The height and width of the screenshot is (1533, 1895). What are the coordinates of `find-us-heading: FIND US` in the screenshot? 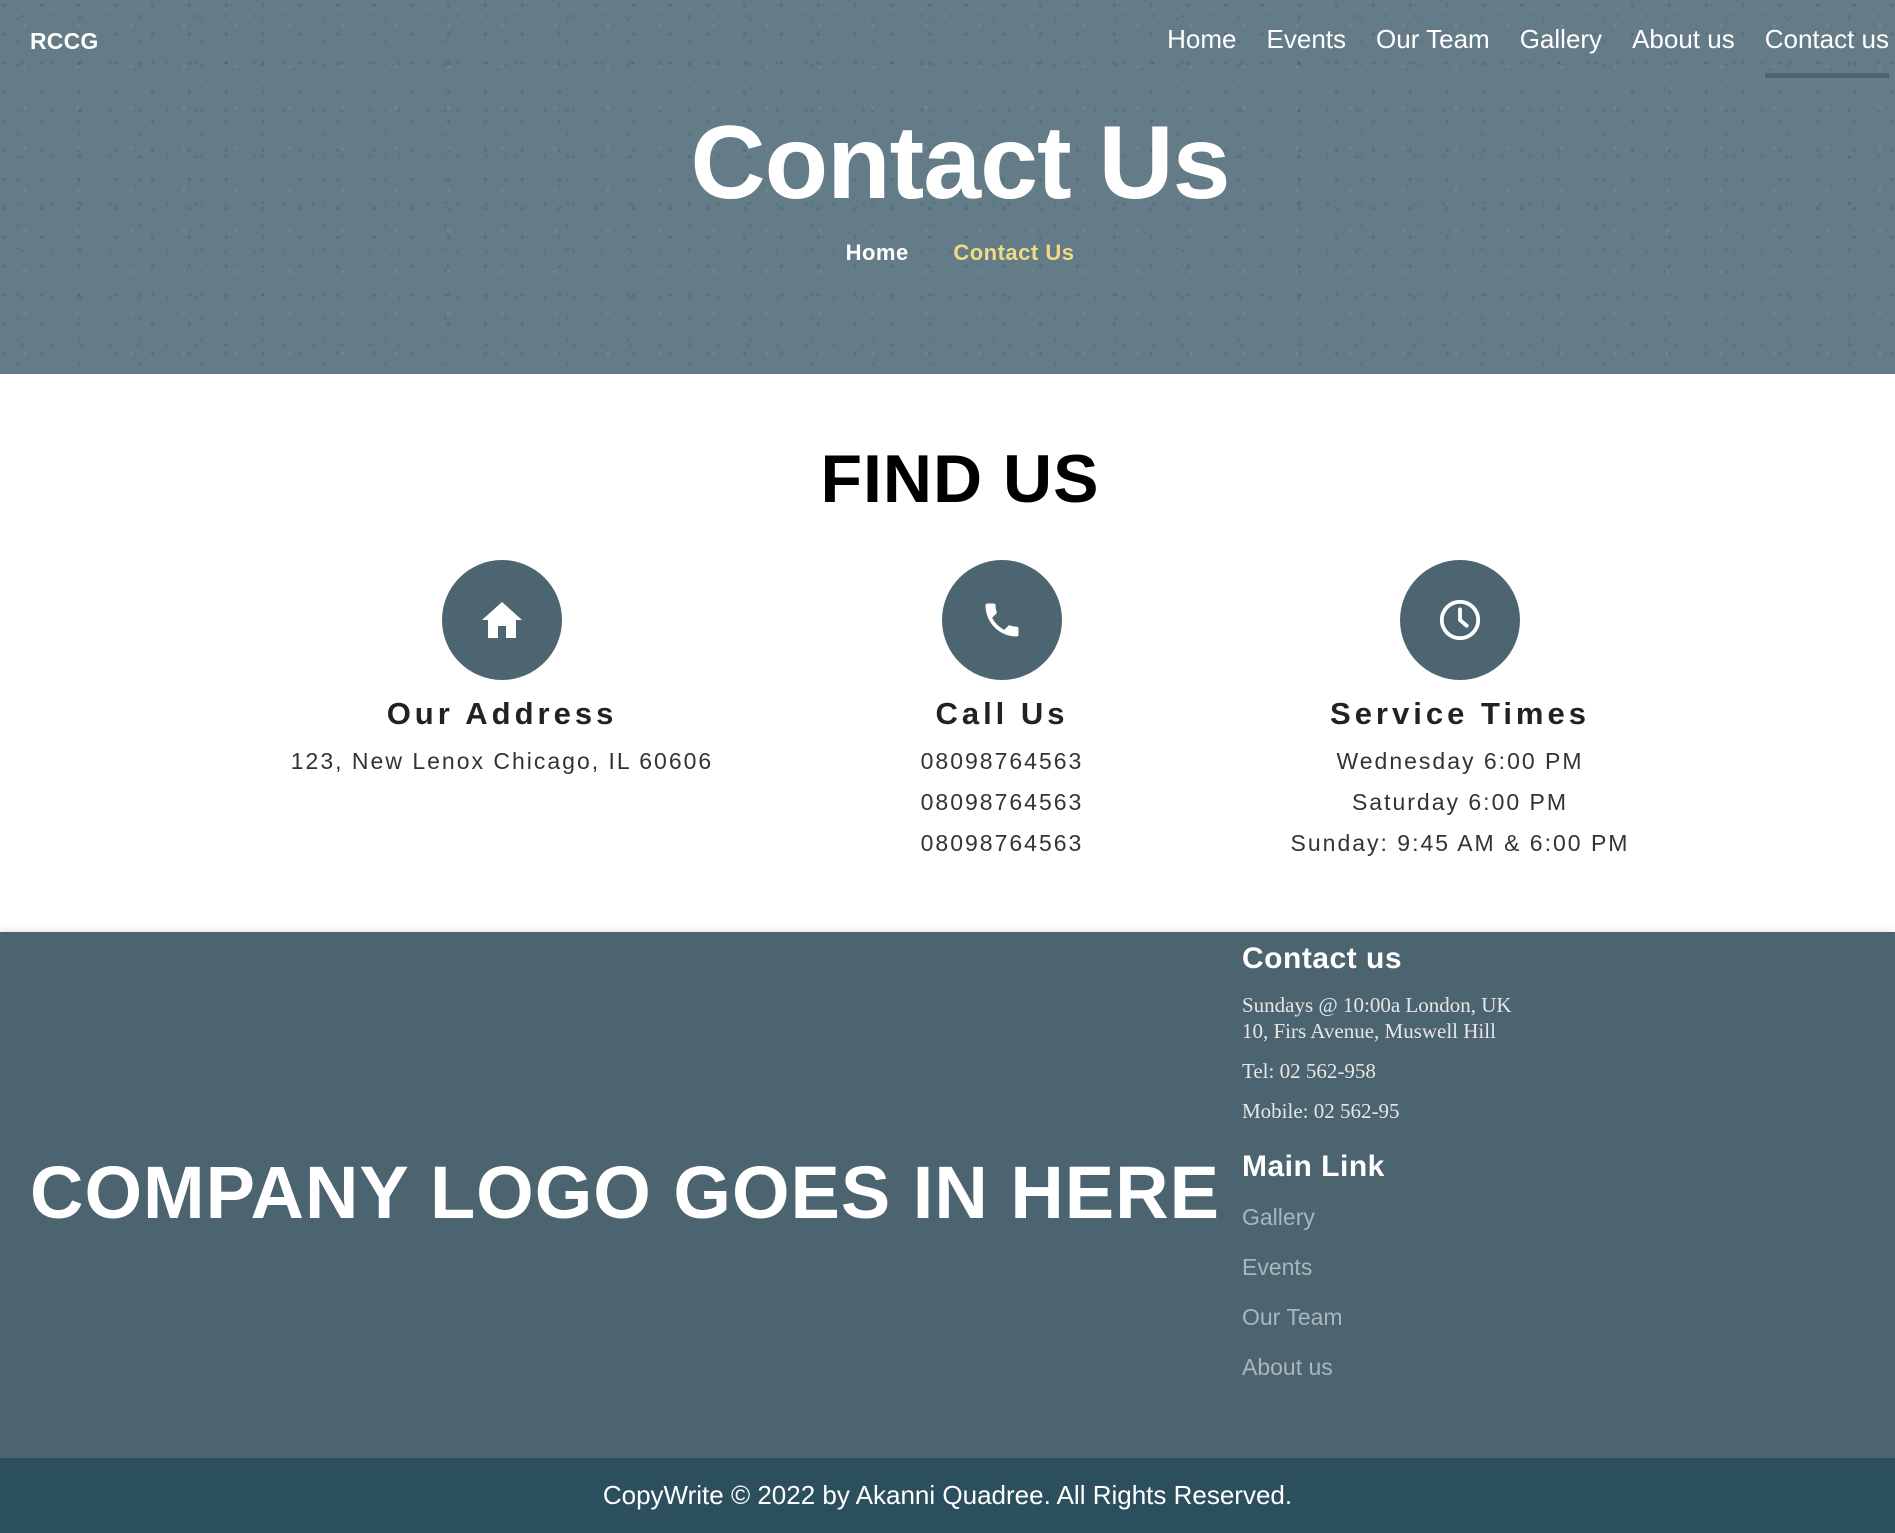 It's located at (960, 479).